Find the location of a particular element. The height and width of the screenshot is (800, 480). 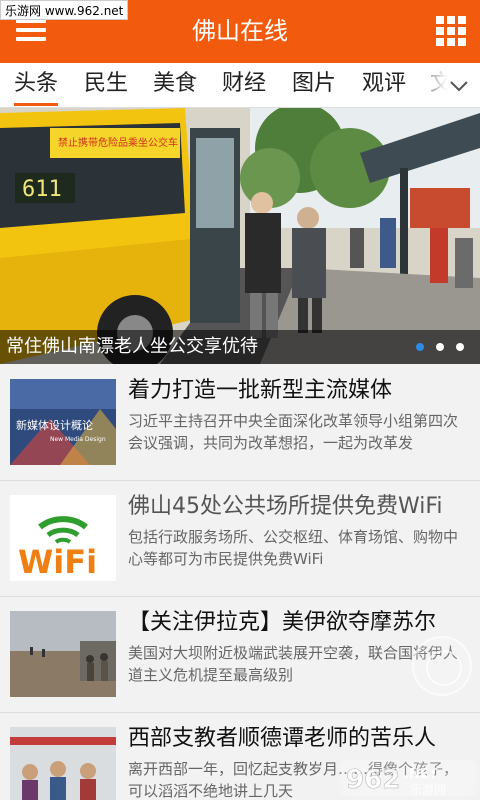

news-title: 佛山45处公共场所提供免费WiFi is located at coordinates (285, 506).